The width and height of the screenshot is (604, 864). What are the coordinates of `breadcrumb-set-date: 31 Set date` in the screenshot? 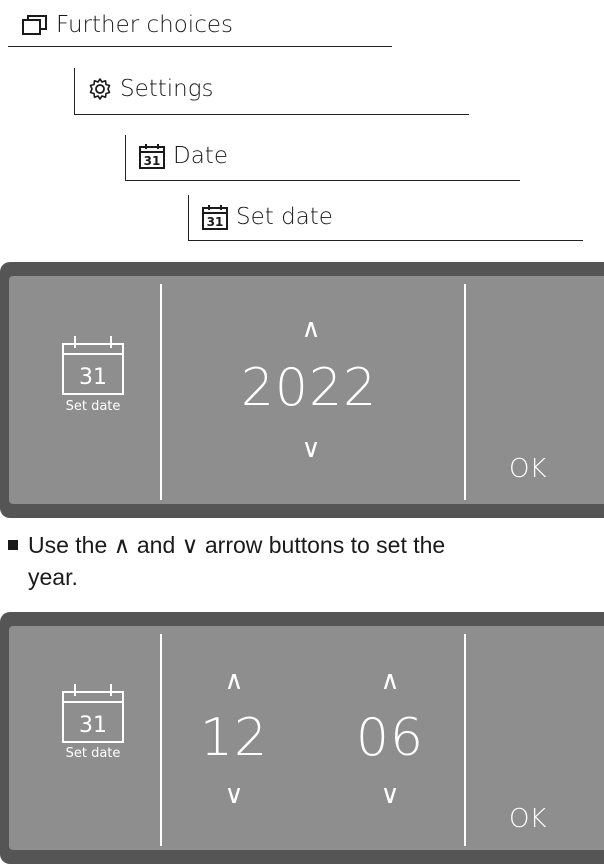 It's located at (267, 217).